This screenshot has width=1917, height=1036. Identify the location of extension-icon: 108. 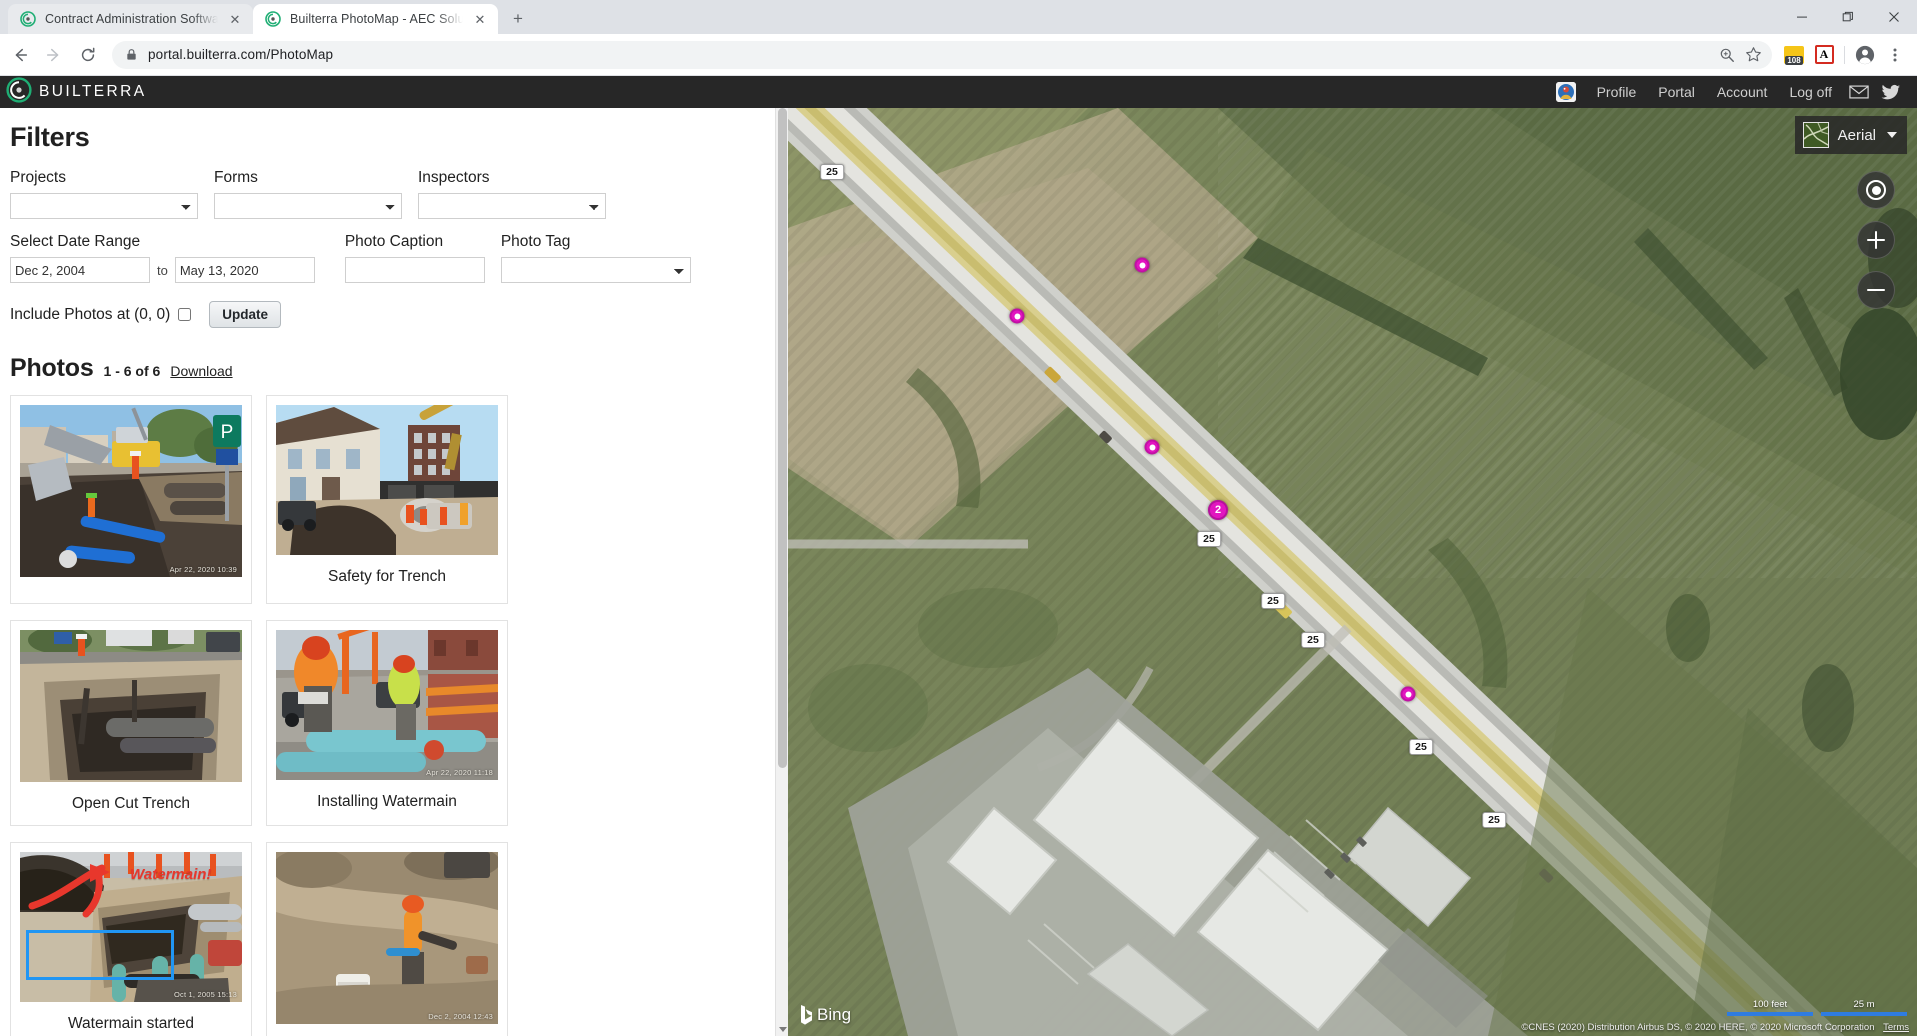
(1794, 55).